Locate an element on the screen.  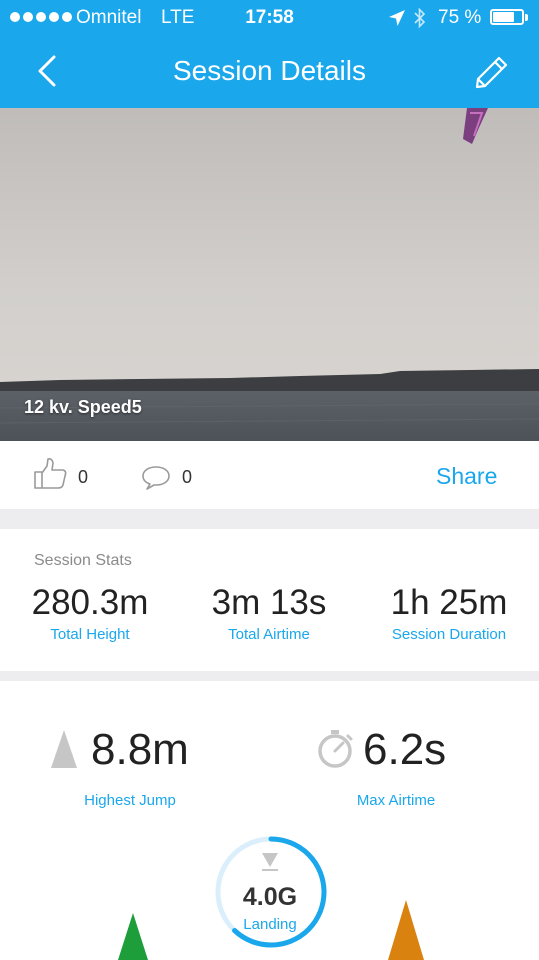
battery-icon is located at coordinates (507, 17).